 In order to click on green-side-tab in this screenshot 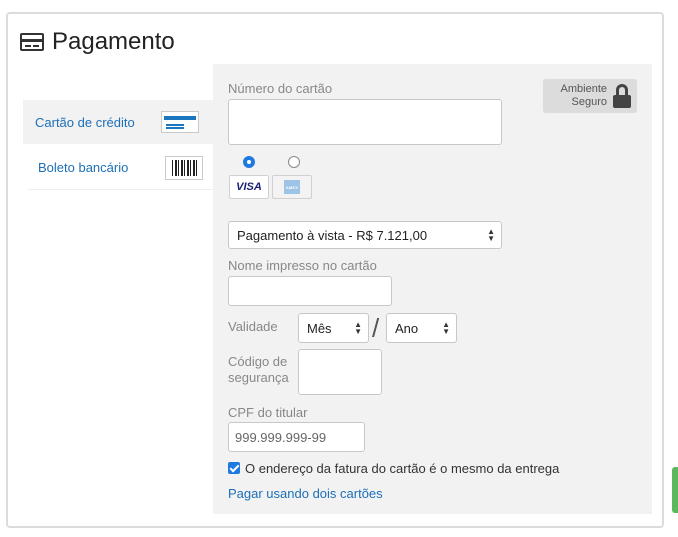, I will do `click(675, 490)`.